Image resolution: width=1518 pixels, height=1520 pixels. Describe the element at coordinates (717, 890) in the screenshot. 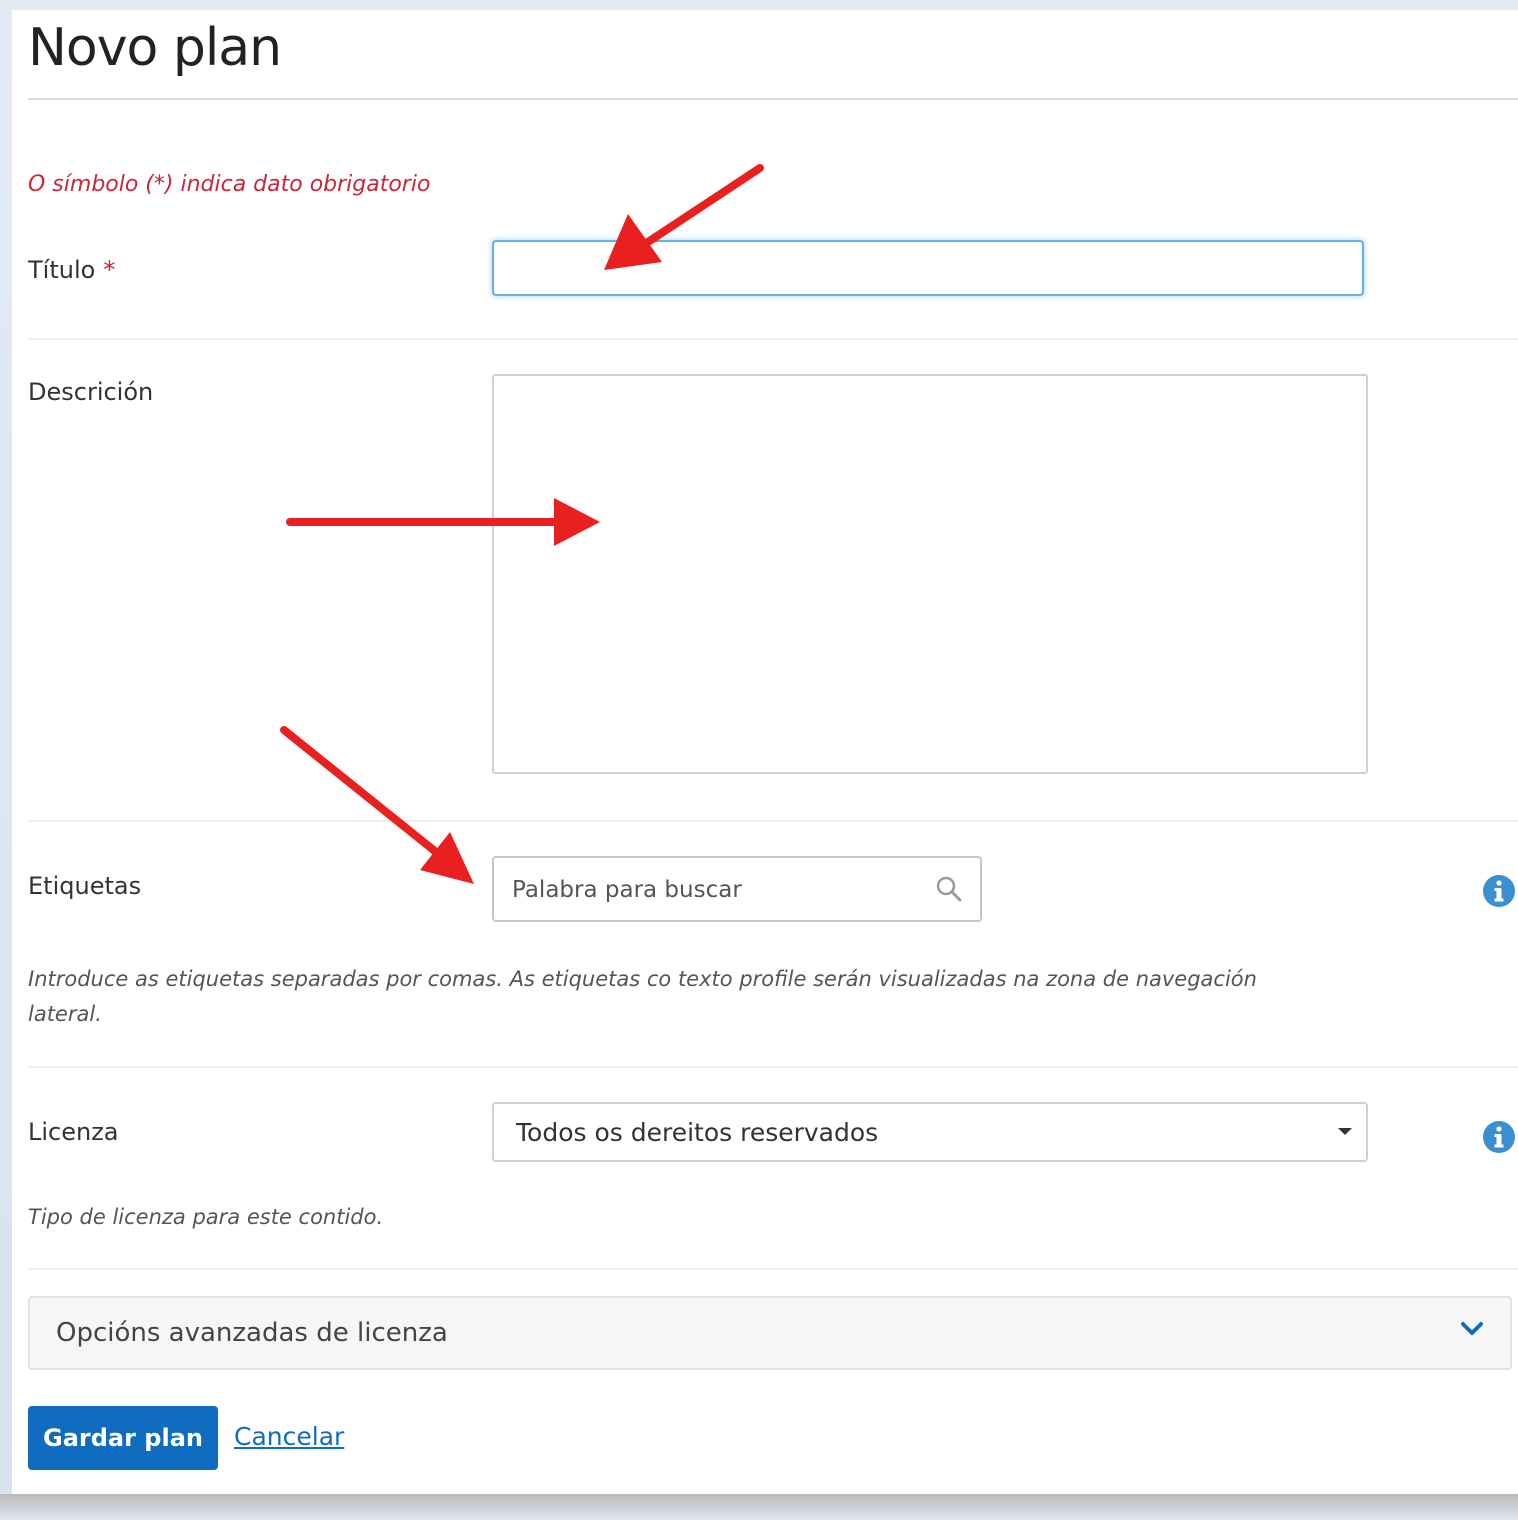

I see `tags-search-input` at that location.